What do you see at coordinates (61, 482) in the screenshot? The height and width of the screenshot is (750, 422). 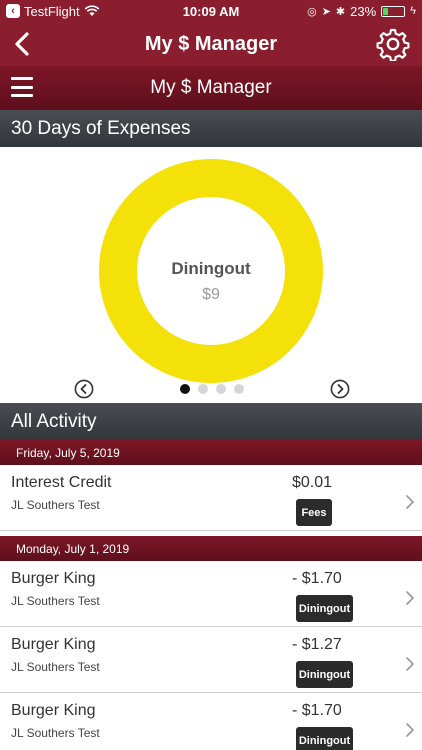 I see `transaction-title: Interest Credit` at bounding box center [61, 482].